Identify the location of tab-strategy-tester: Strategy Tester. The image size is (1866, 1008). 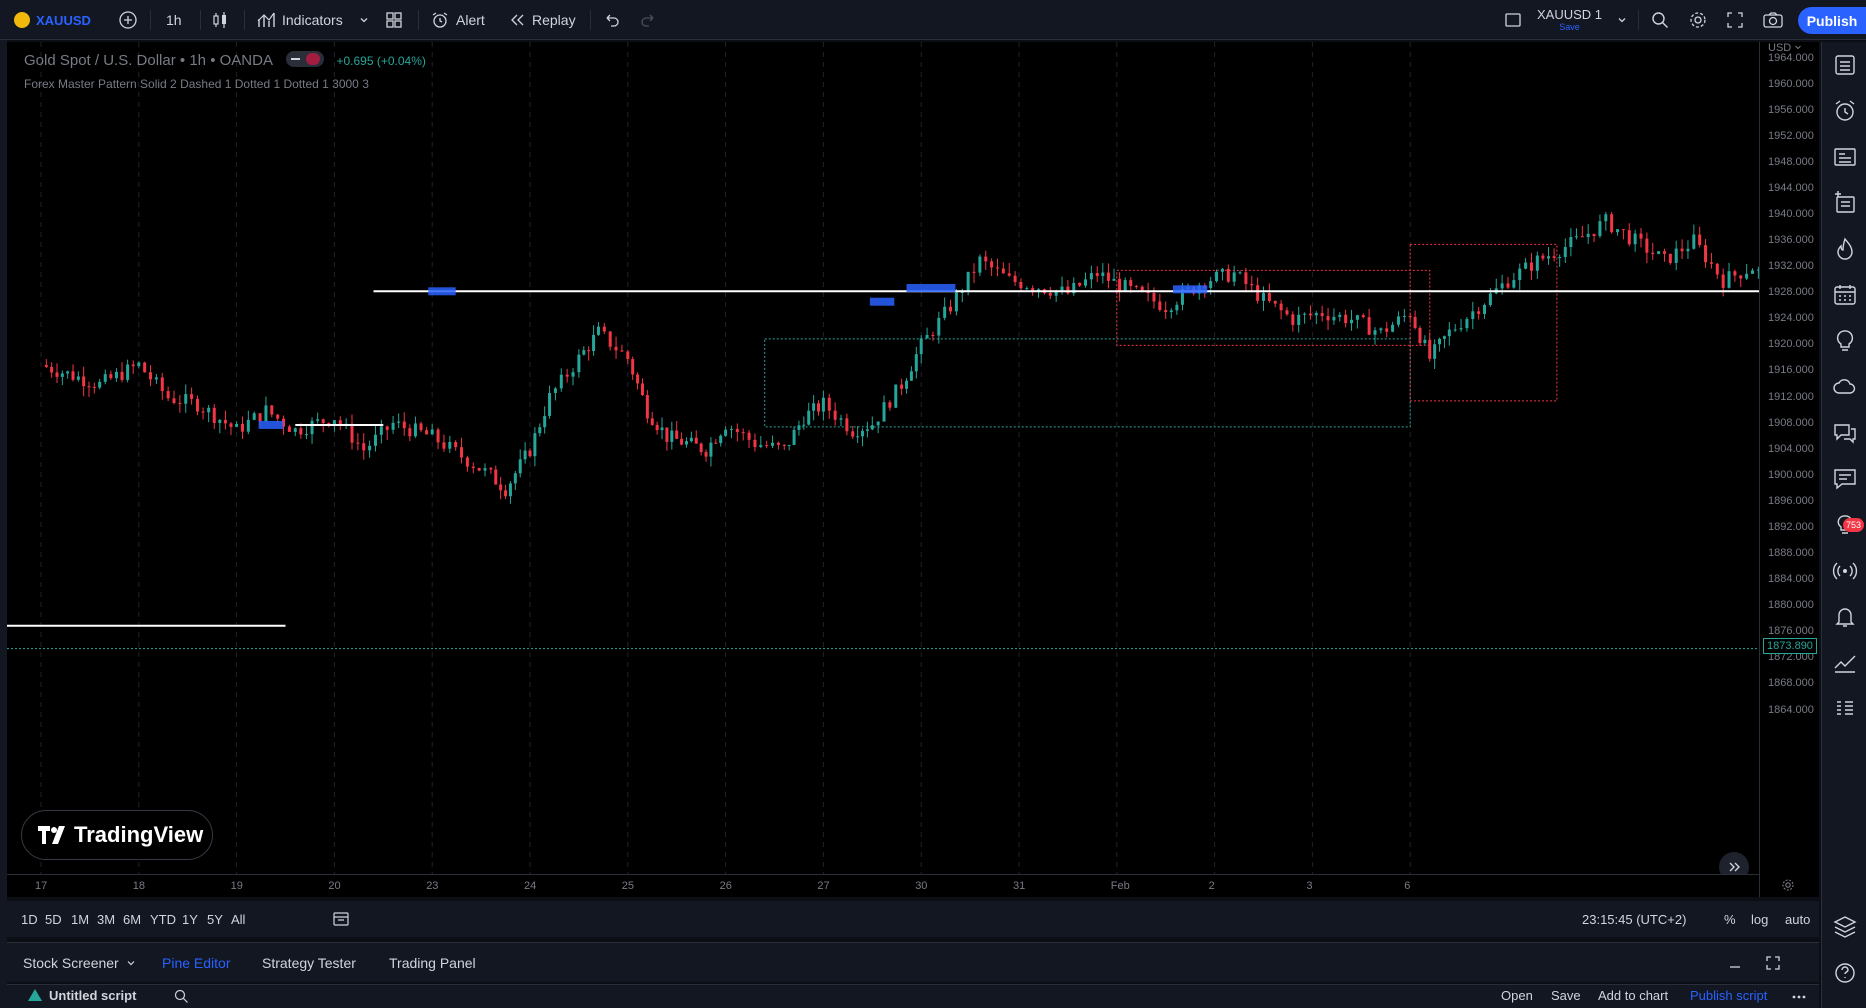
(309, 963).